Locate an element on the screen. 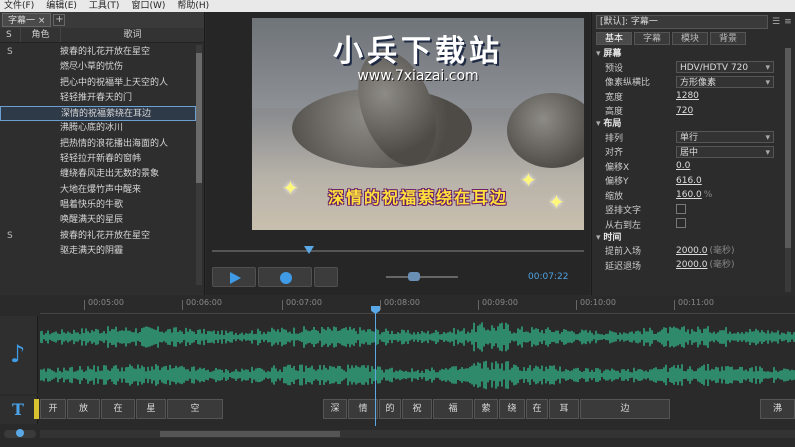  audio-waveform-left is located at coordinates (417, 337).